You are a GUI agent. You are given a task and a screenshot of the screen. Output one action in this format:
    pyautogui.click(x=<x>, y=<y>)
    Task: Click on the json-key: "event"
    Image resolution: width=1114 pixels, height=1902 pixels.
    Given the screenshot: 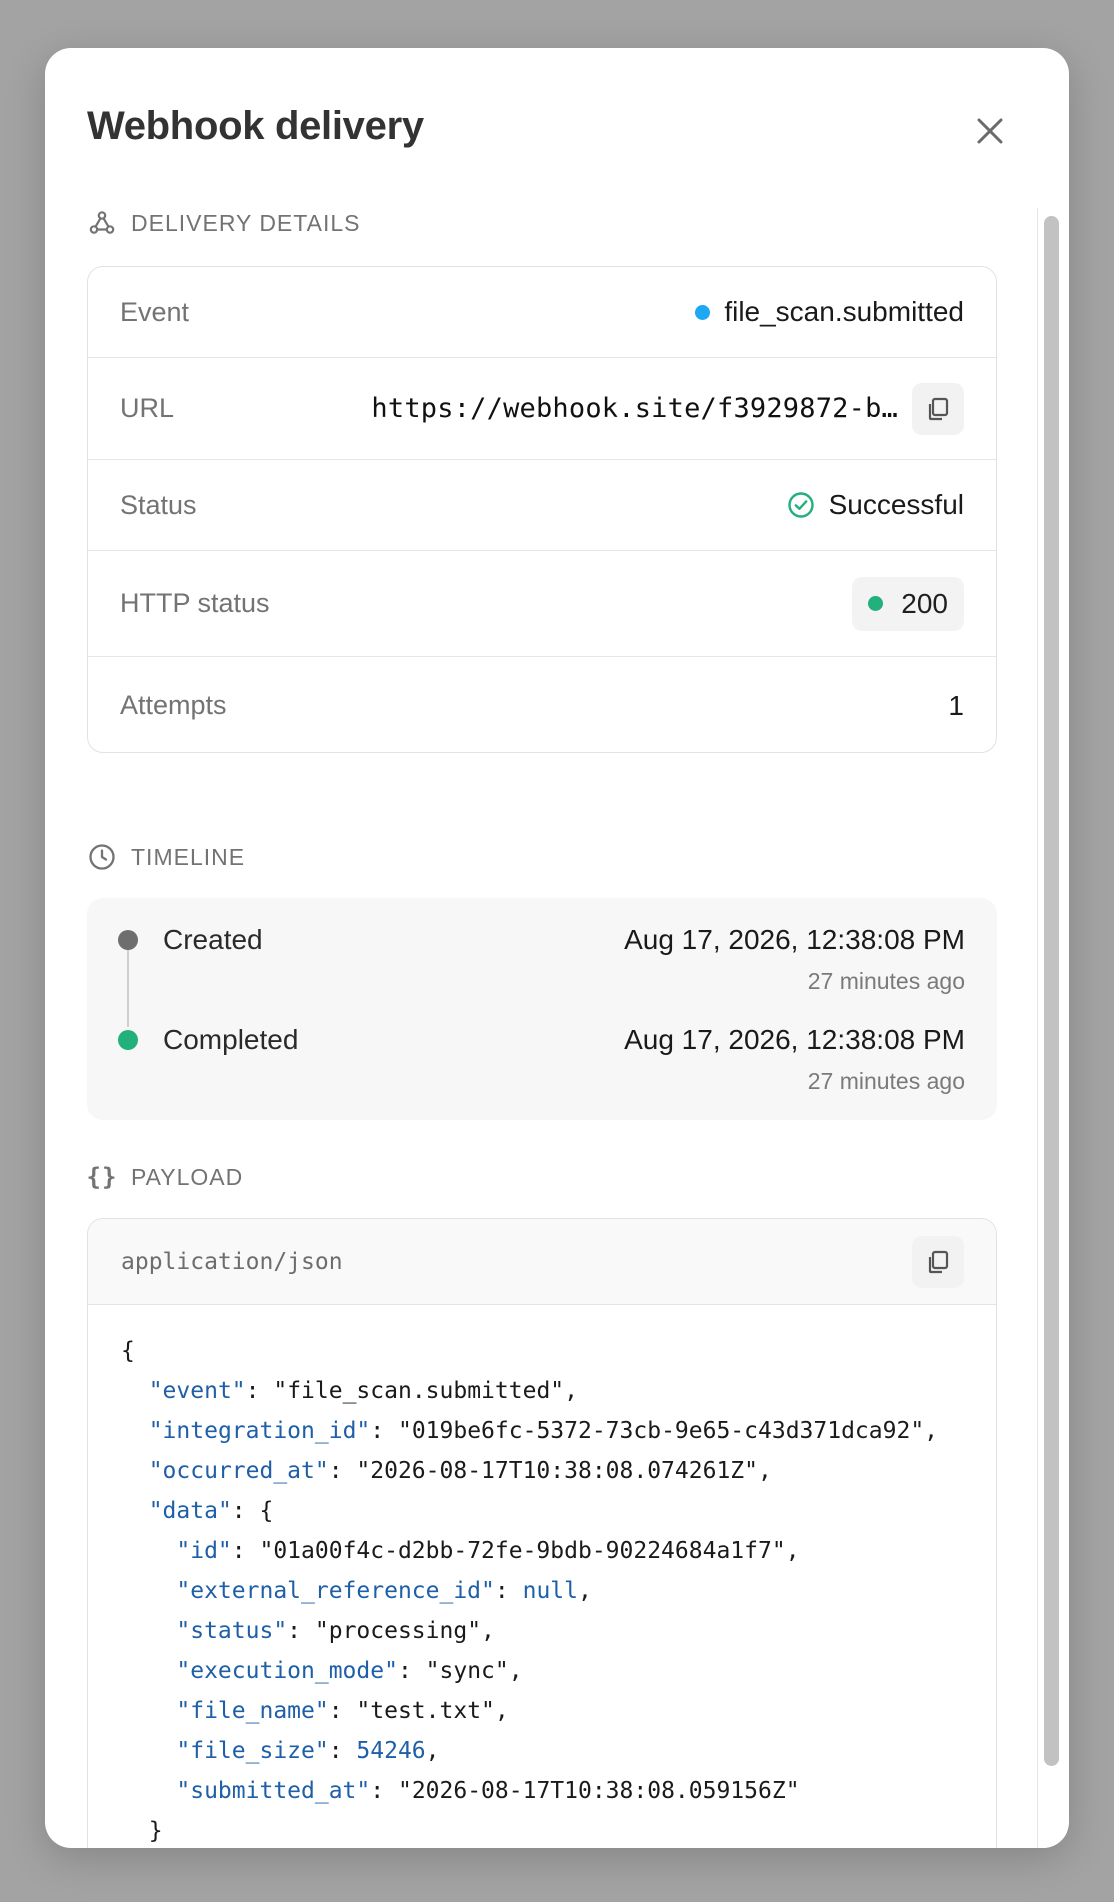 What is the action you would take?
    pyautogui.click(x=197, y=1391)
    